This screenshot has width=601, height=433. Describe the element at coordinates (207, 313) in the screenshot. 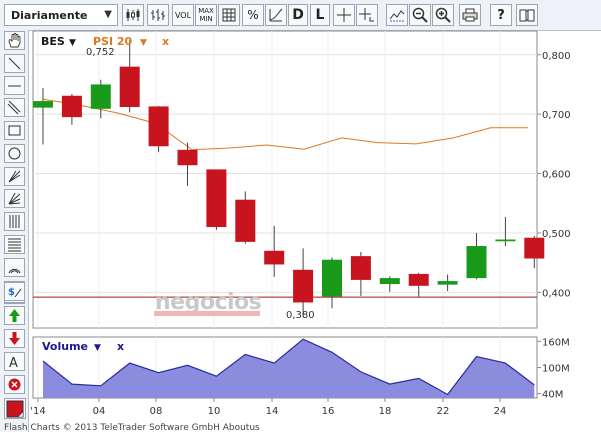

I see `watermark-bar` at that location.